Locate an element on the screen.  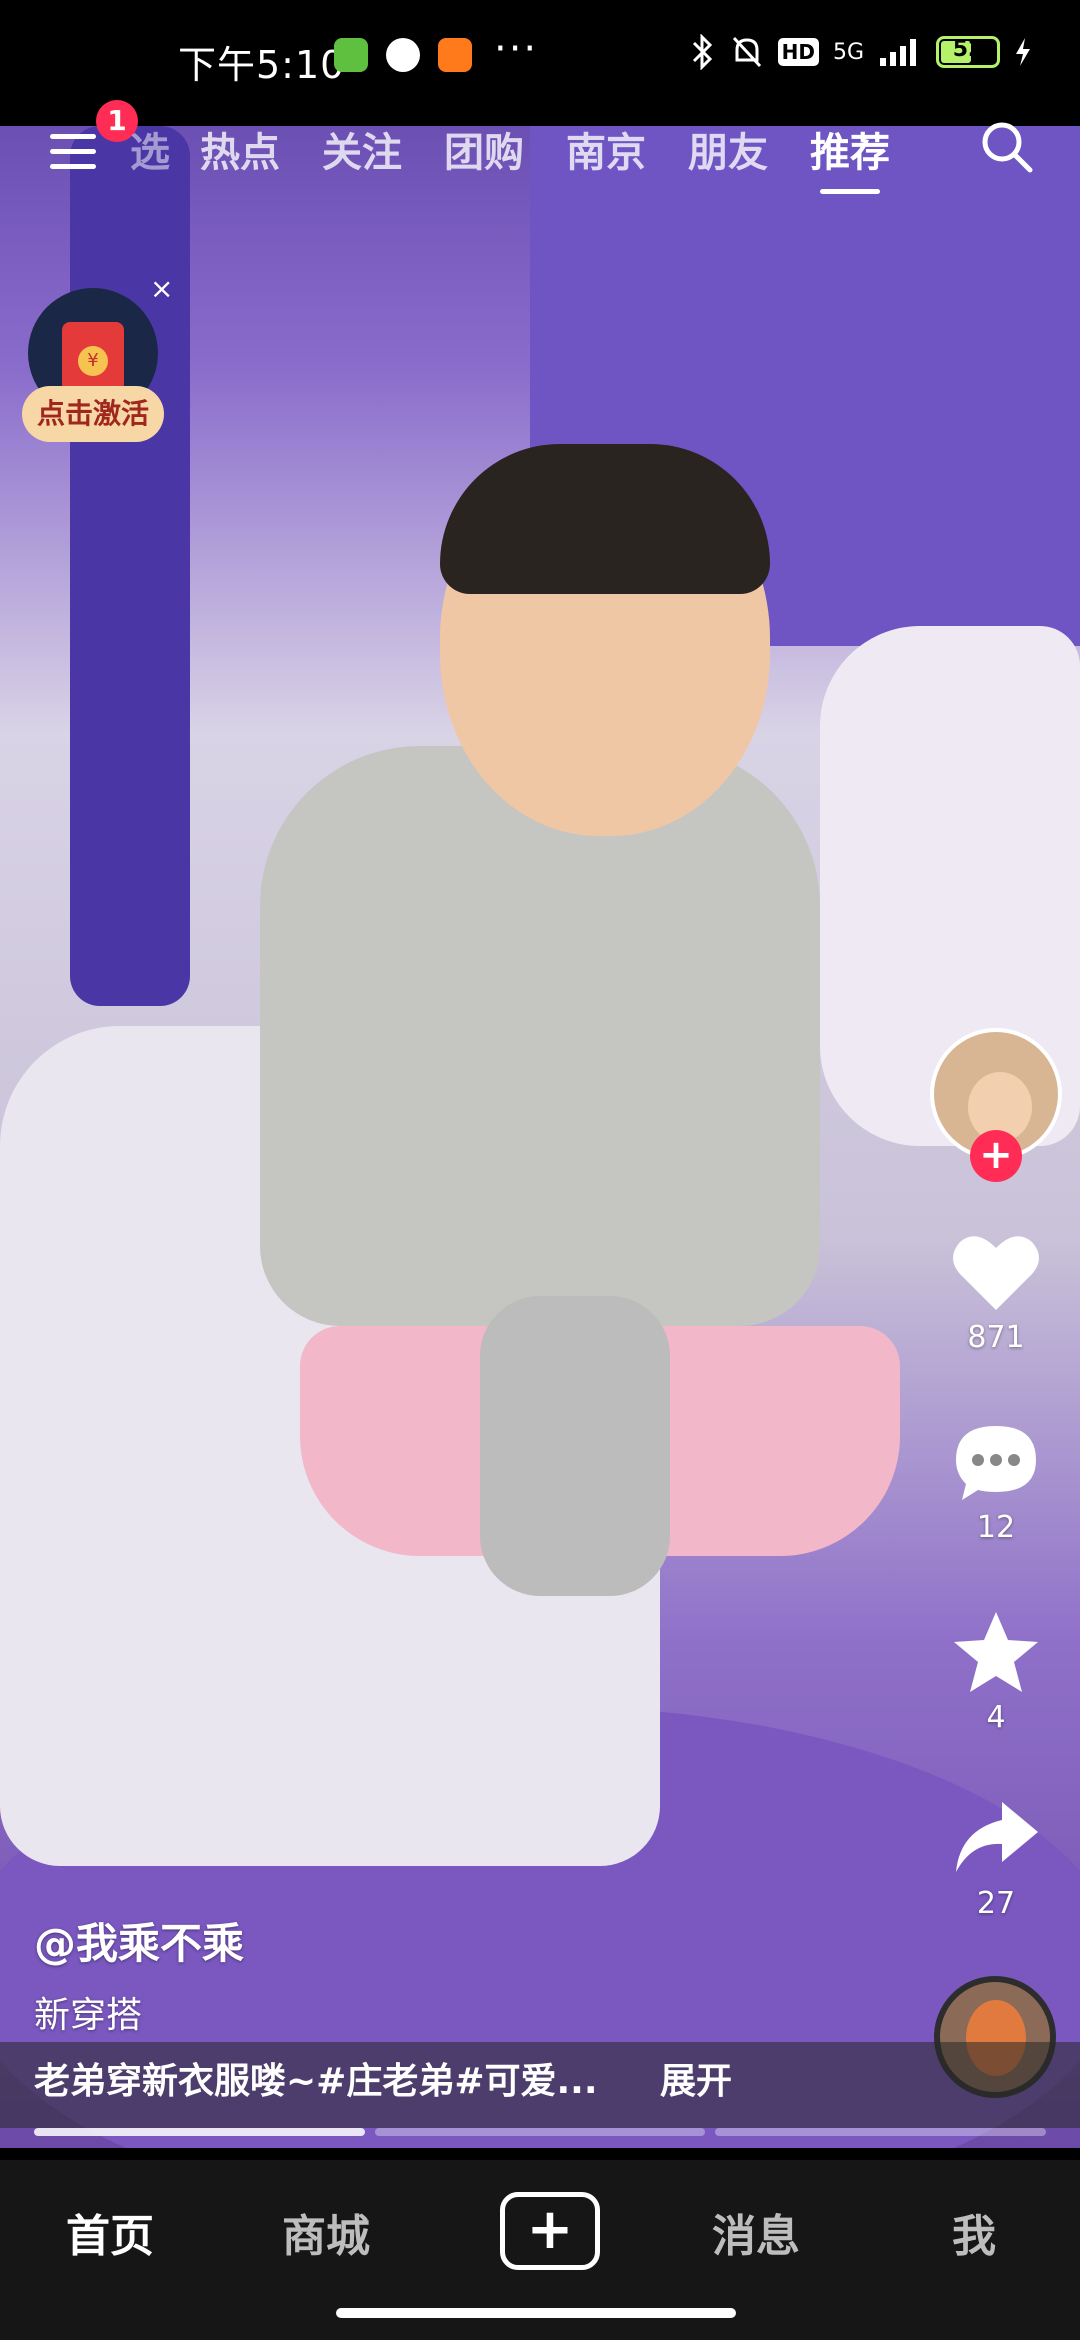
qq-icon is located at coordinates (403, 55).